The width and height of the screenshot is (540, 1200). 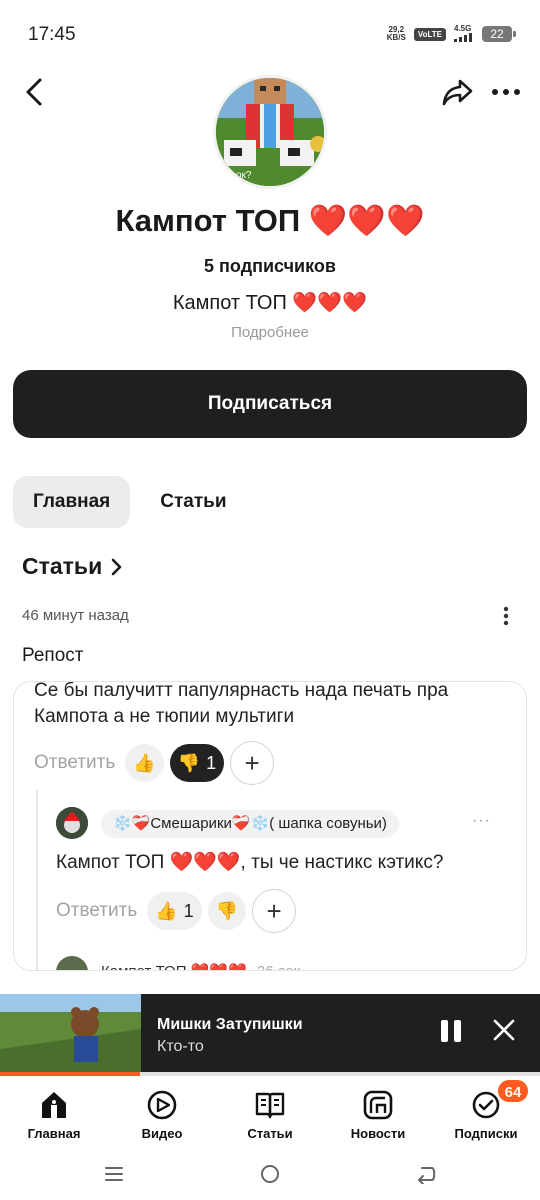 I want to click on reply-author-avatar, so click(x=72, y=823).